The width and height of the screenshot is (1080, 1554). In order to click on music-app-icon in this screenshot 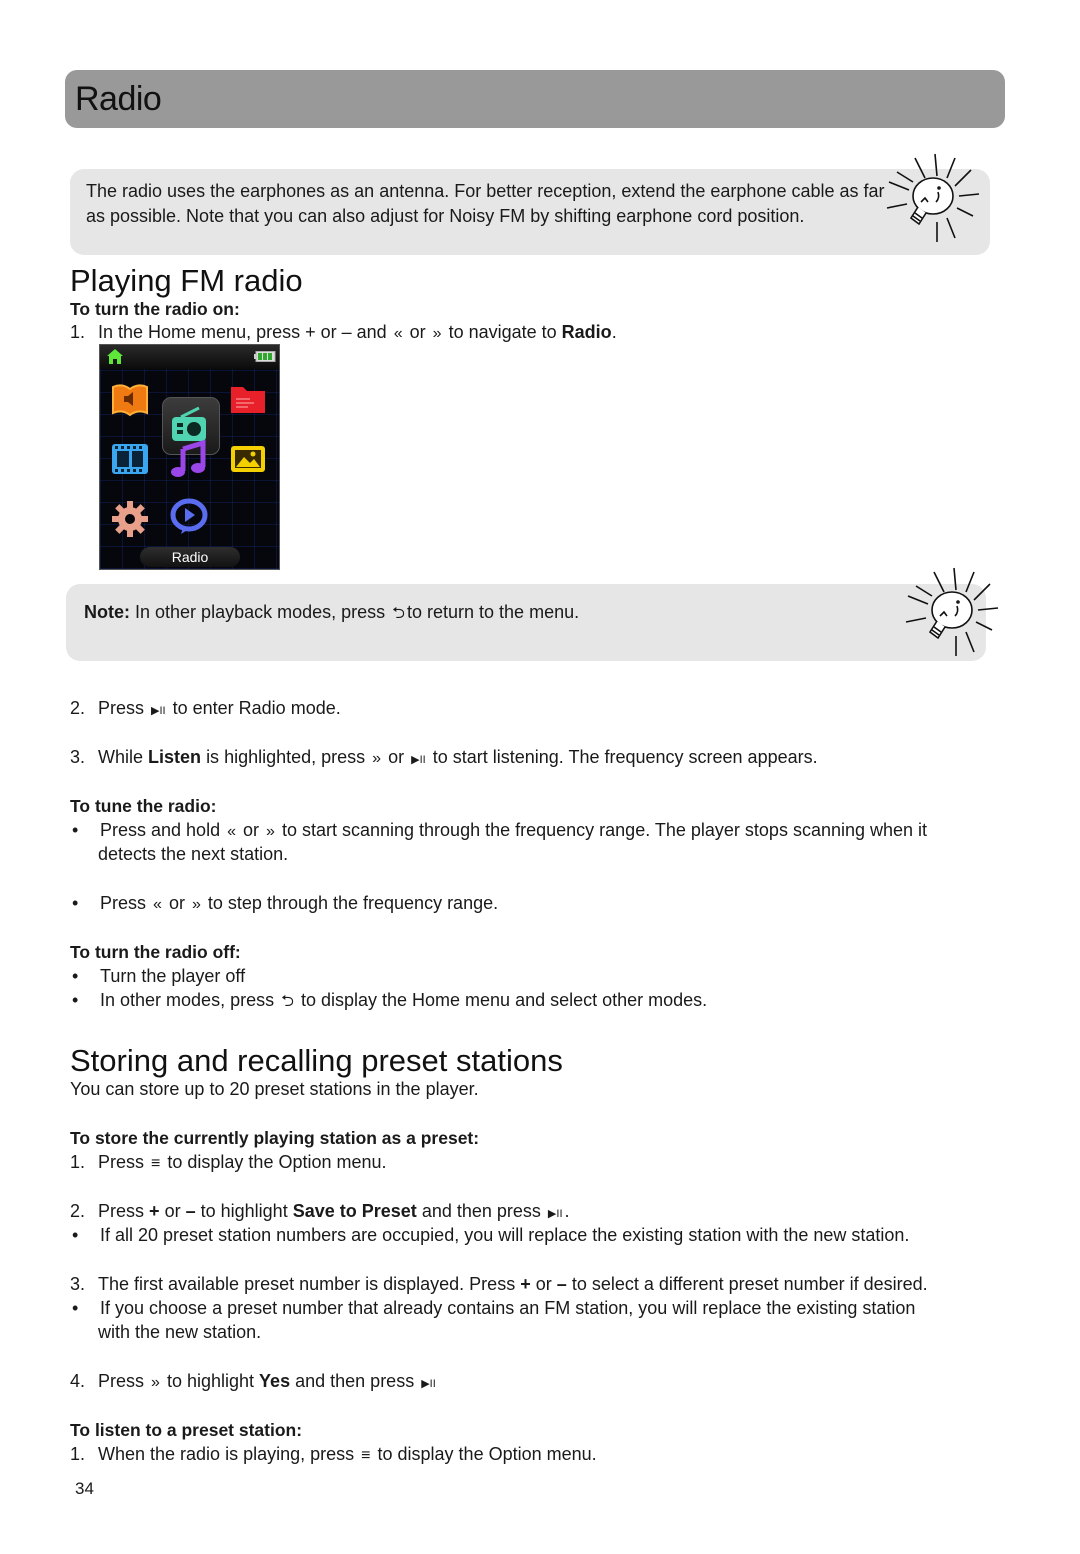, I will do `click(188, 458)`.